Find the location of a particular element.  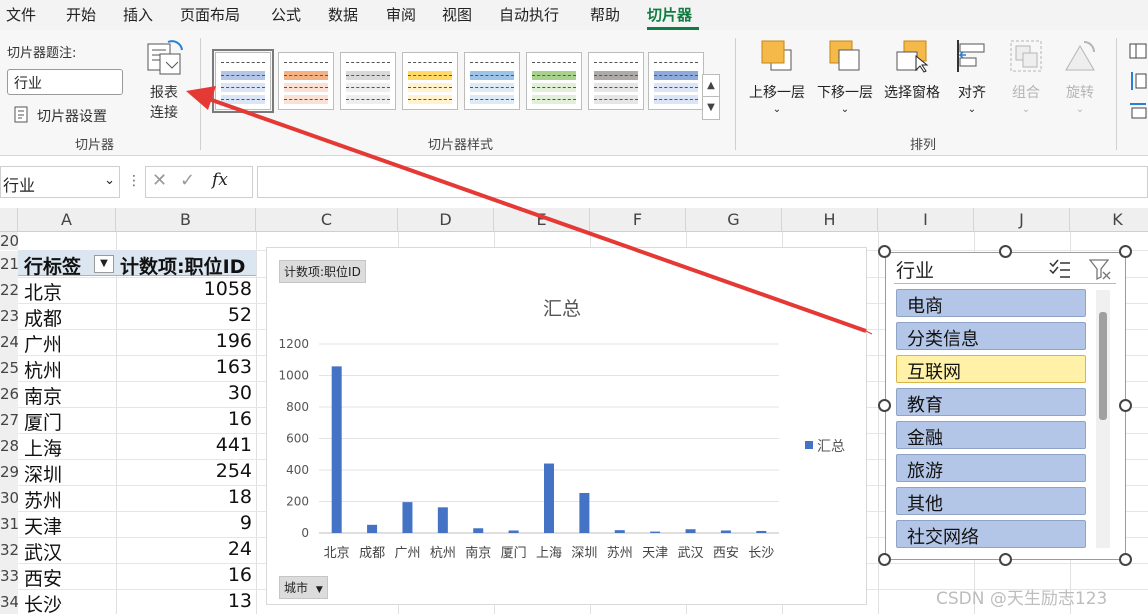

menu-insert: 插入 is located at coordinates (138, 14).